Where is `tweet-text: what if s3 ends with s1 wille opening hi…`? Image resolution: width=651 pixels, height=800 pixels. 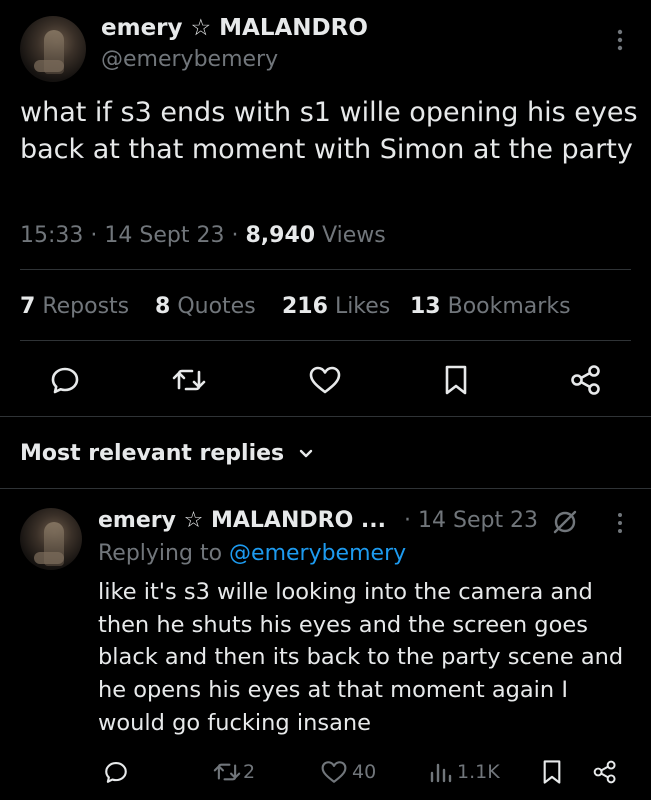 tweet-text: what if s3 ends with s1 wille opening hi… is located at coordinates (329, 131).